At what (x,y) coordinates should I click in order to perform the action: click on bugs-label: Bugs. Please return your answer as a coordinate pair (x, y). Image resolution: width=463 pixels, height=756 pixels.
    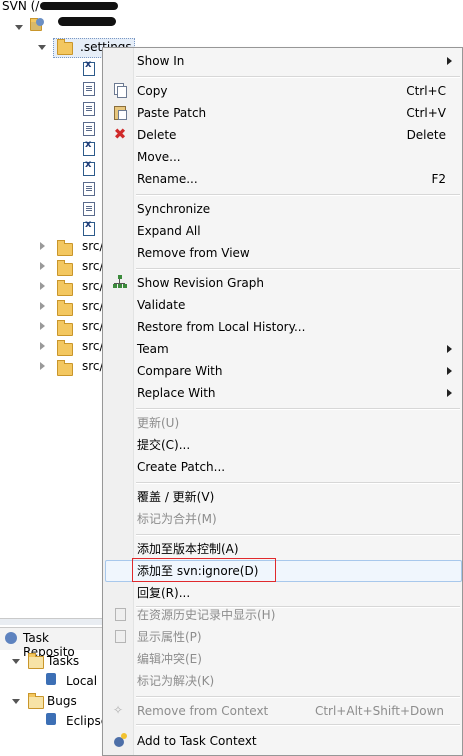
    Looking at the image, I should click on (62, 701).